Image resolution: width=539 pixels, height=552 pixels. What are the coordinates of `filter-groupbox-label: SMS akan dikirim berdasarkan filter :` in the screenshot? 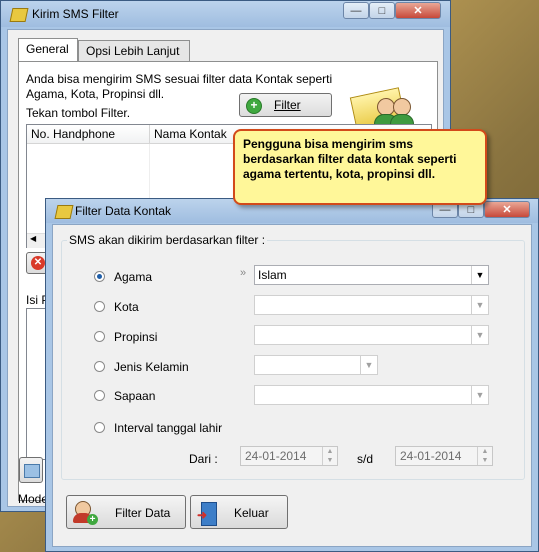 It's located at (167, 240).